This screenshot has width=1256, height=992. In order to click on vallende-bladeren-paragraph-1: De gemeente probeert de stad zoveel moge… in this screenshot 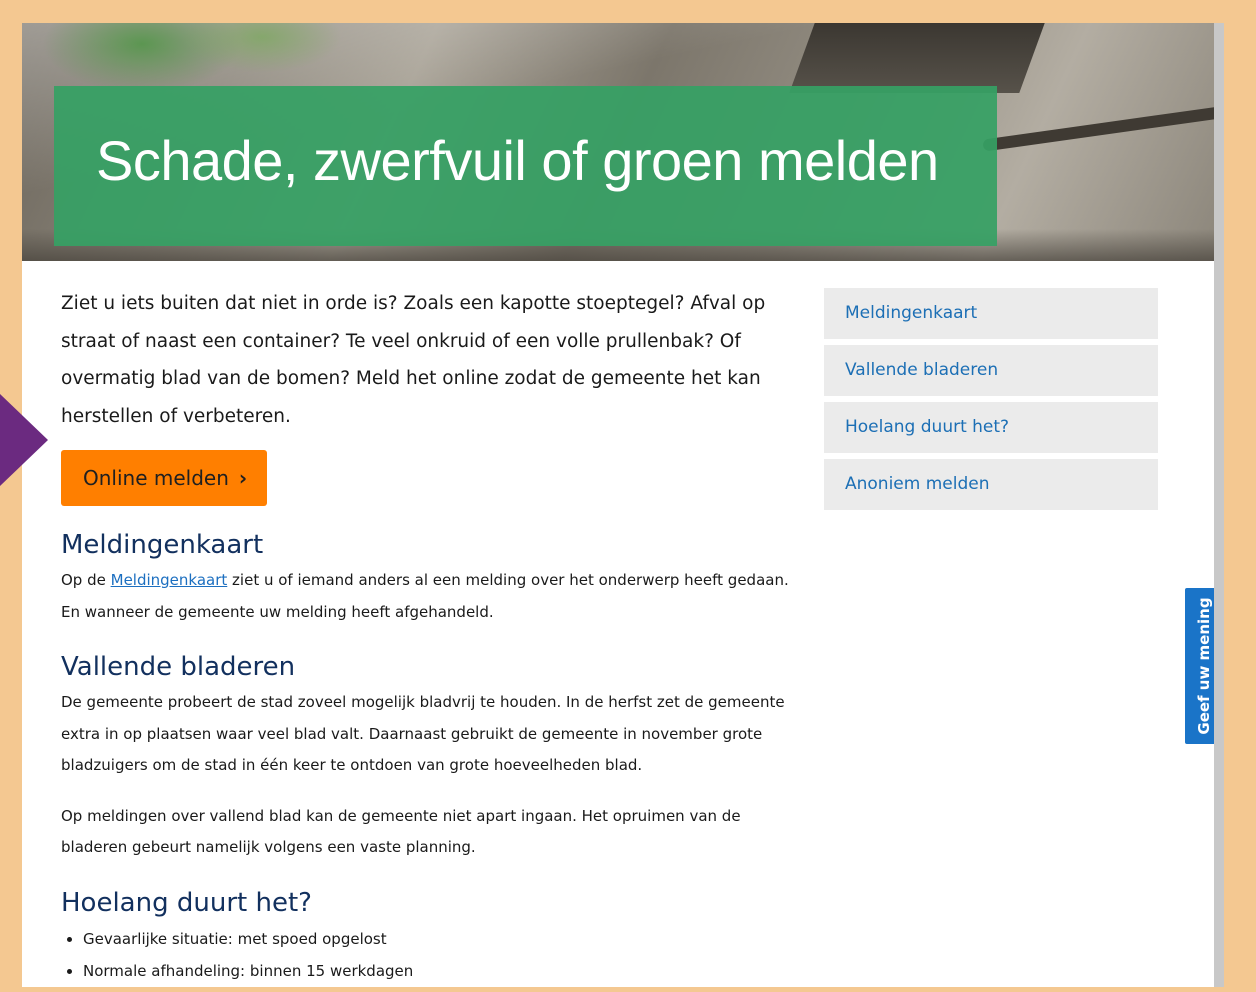, I will do `click(423, 733)`.